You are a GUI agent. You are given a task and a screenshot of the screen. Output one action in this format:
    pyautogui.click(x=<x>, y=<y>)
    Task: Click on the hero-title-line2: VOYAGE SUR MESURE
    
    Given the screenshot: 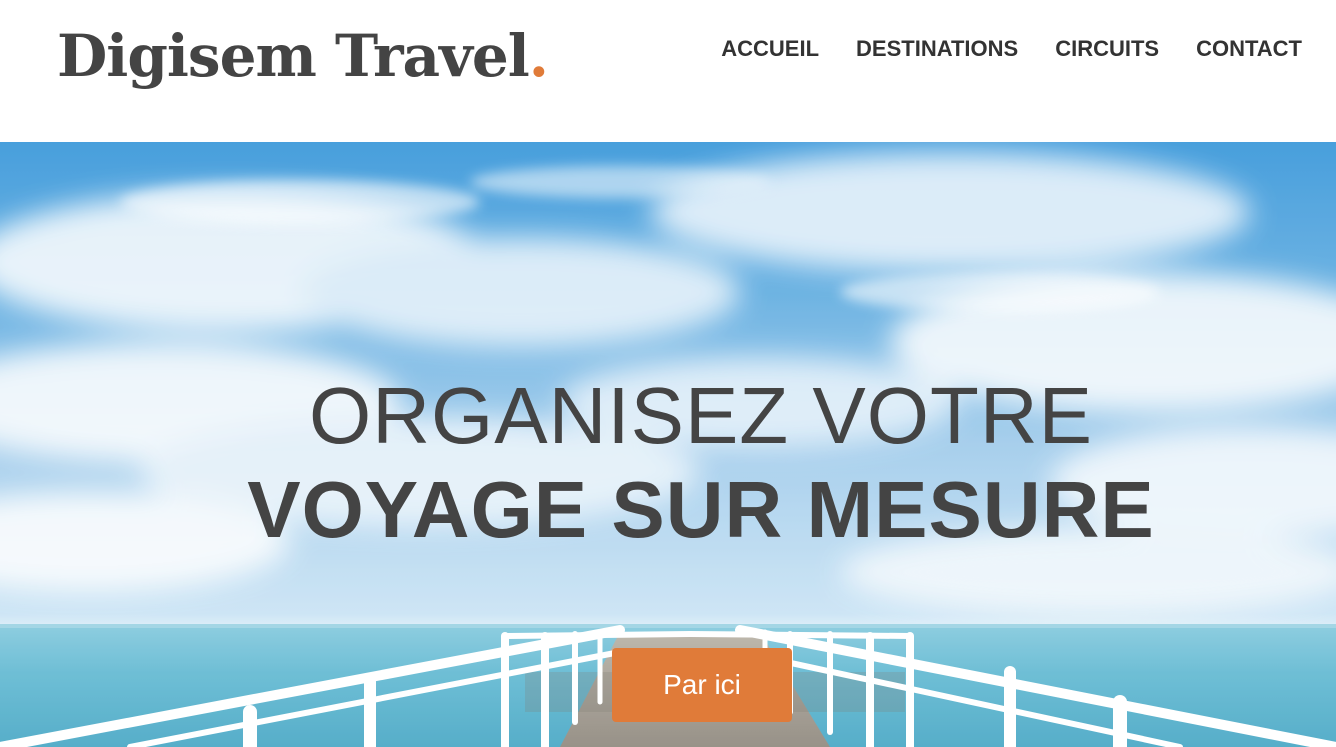 What is the action you would take?
    pyautogui.click(x=701, y=509)
    